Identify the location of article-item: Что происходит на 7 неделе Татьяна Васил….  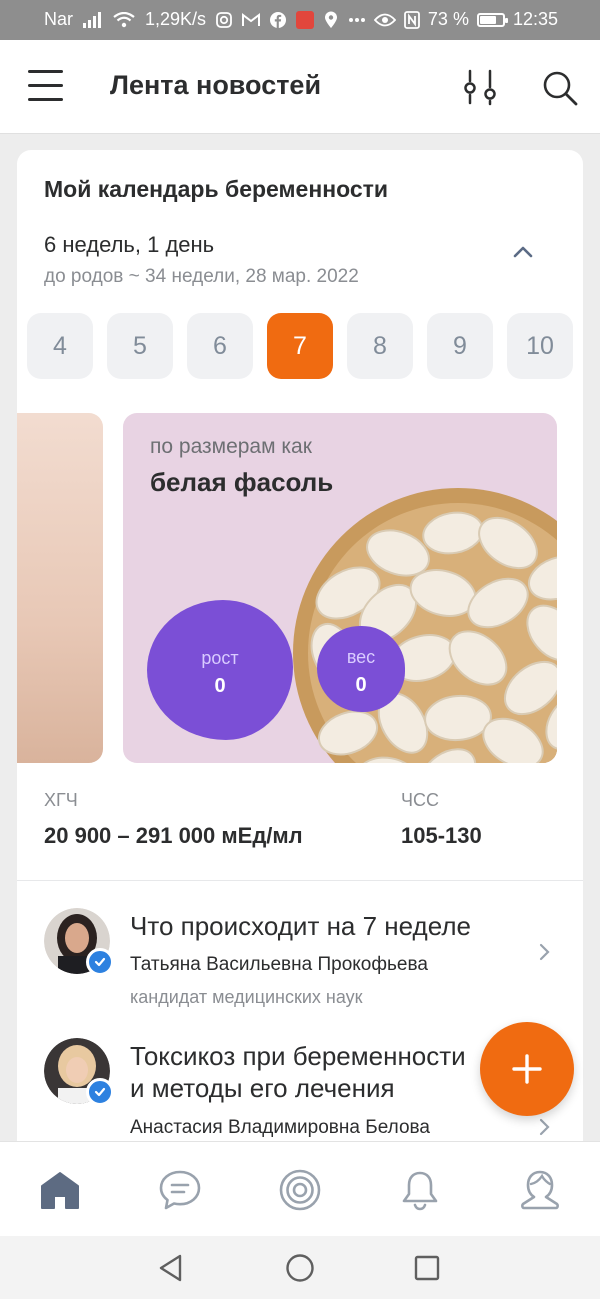
(304, 958).